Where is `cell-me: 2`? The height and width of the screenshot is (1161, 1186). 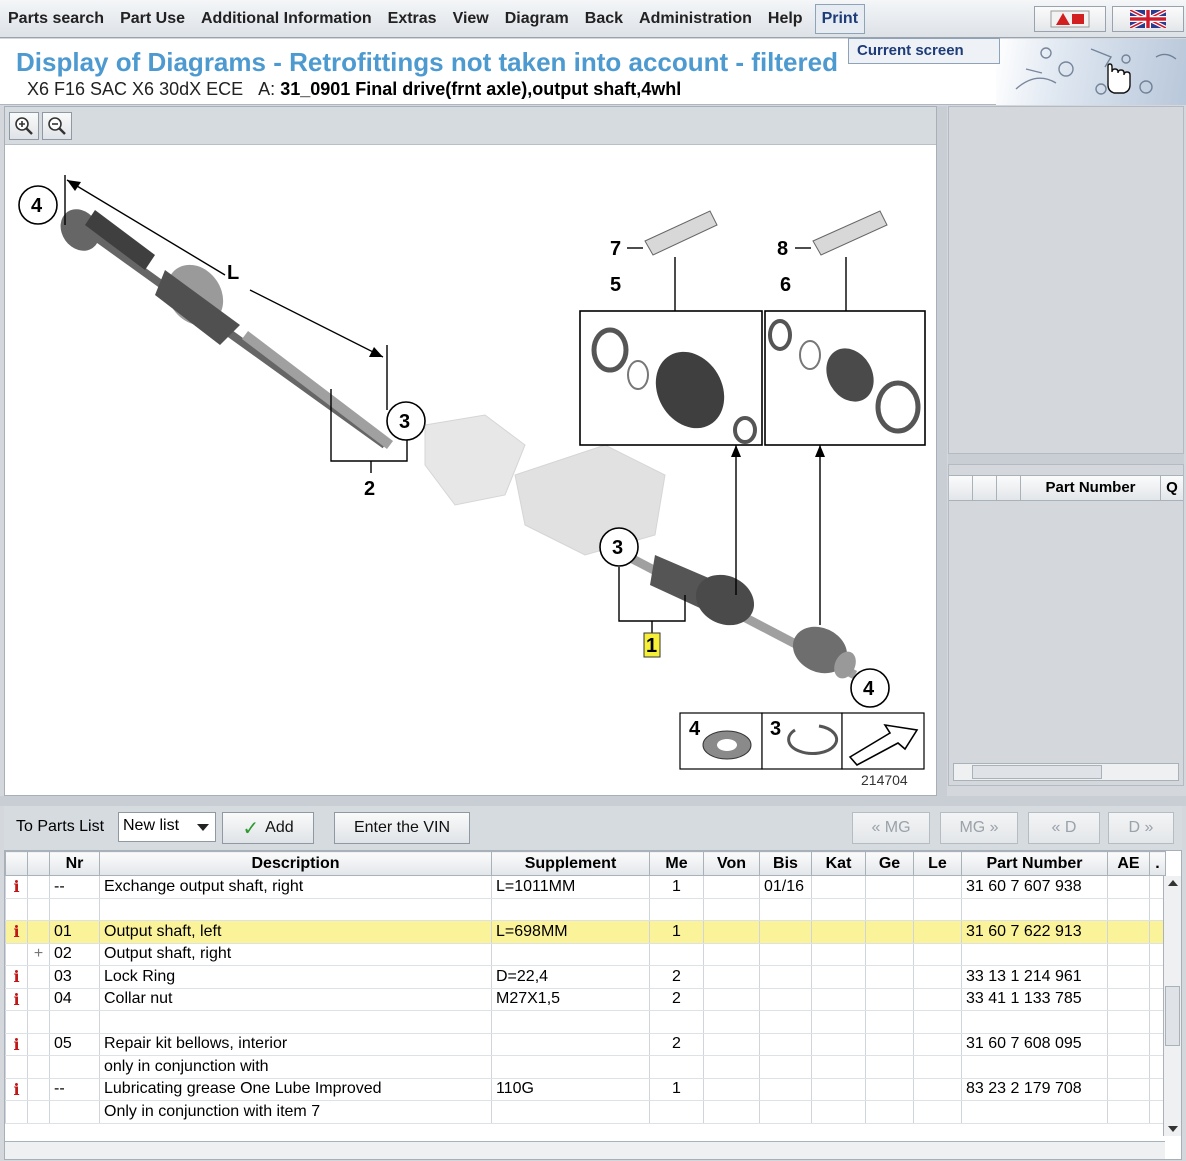
cell-me: 2 is located at coordinates (676, 999).